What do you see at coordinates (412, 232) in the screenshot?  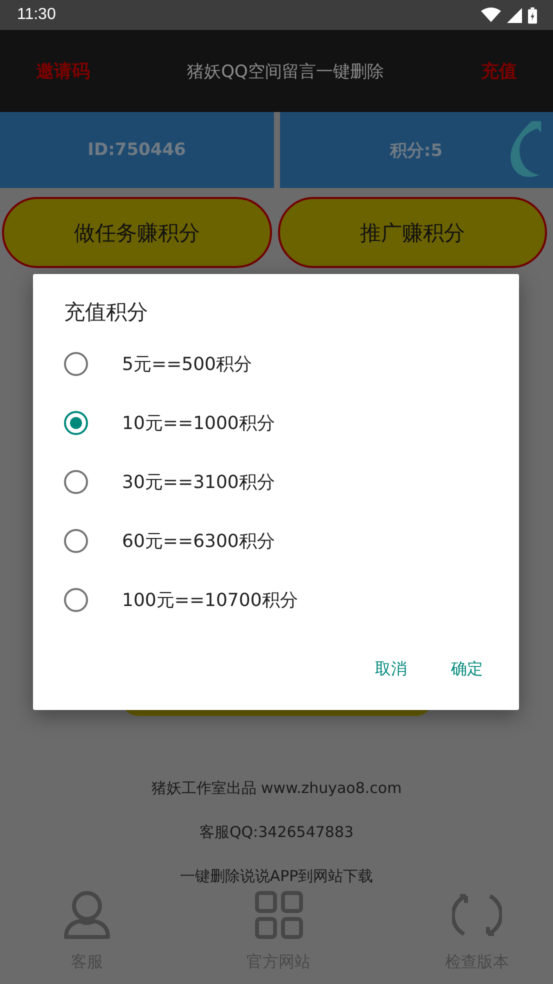 I see `task-button: 推广赚积分` at bounding box center [412, 232].